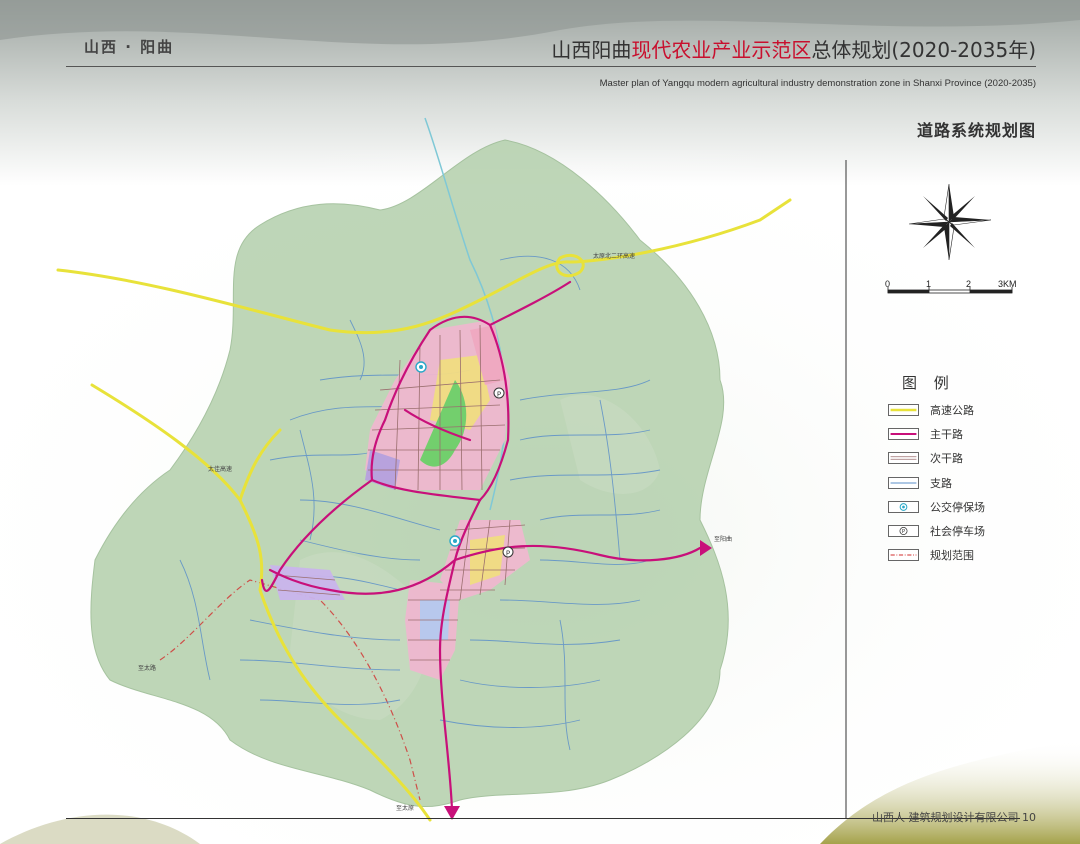  Describe the element at coordinates (957, 531) in the screenshot. I see `legend-label: 社会停车场` at that location.